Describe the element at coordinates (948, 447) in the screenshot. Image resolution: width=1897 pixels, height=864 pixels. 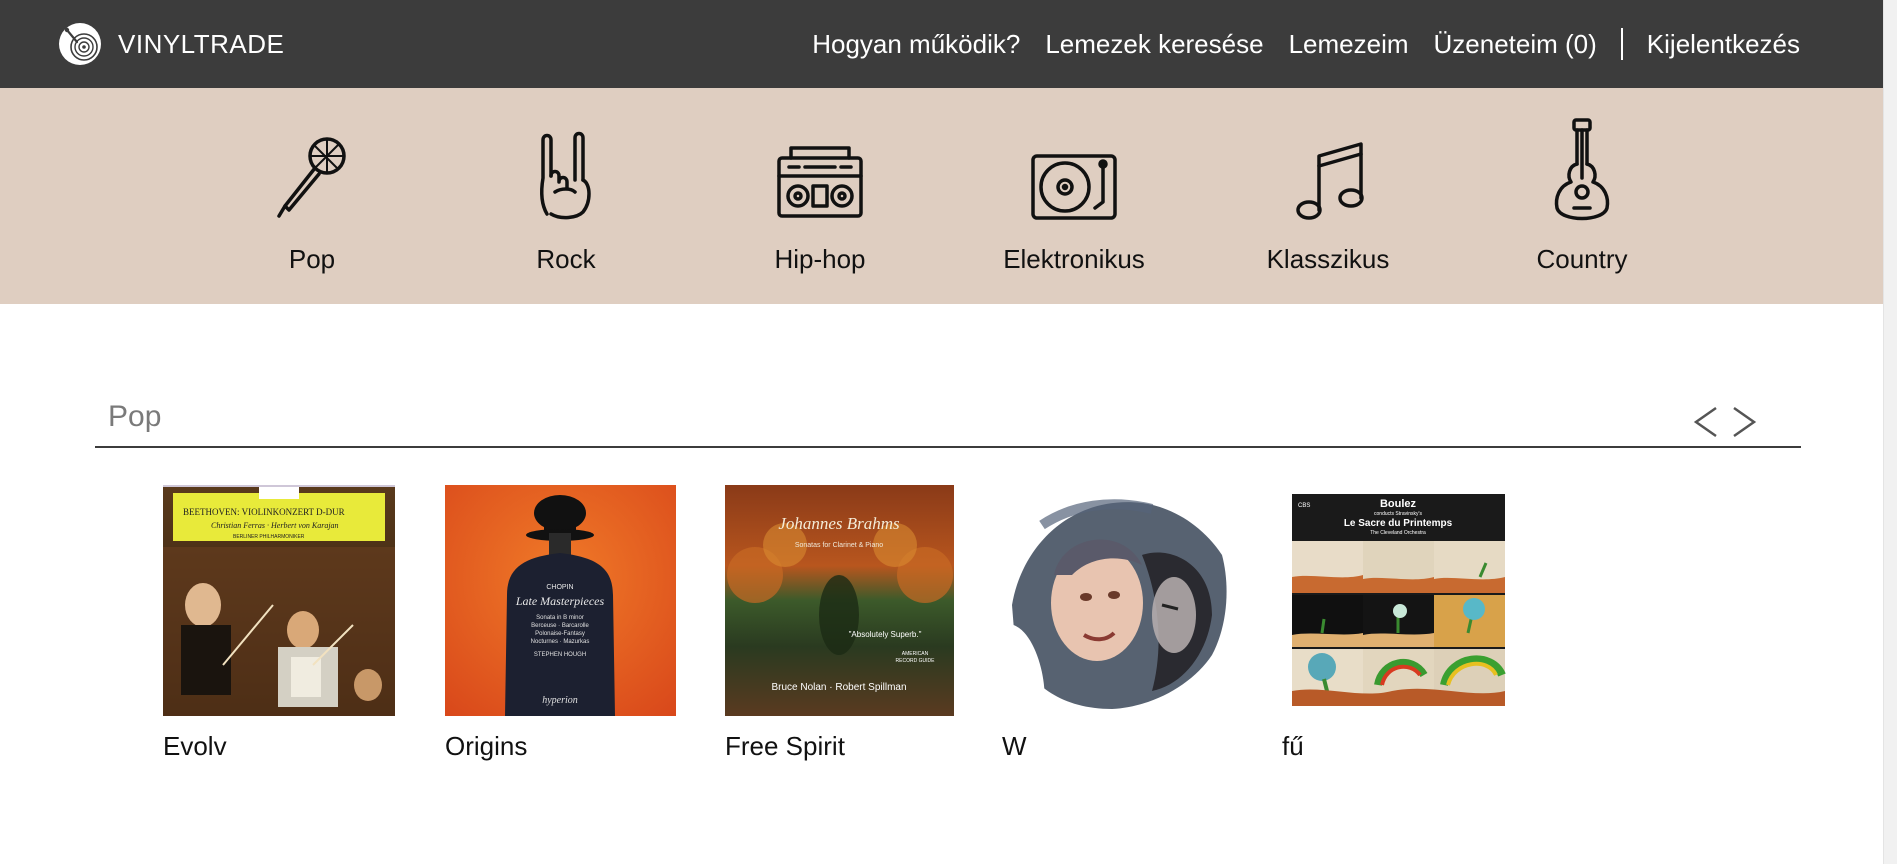
I see `section-divider` at that location.